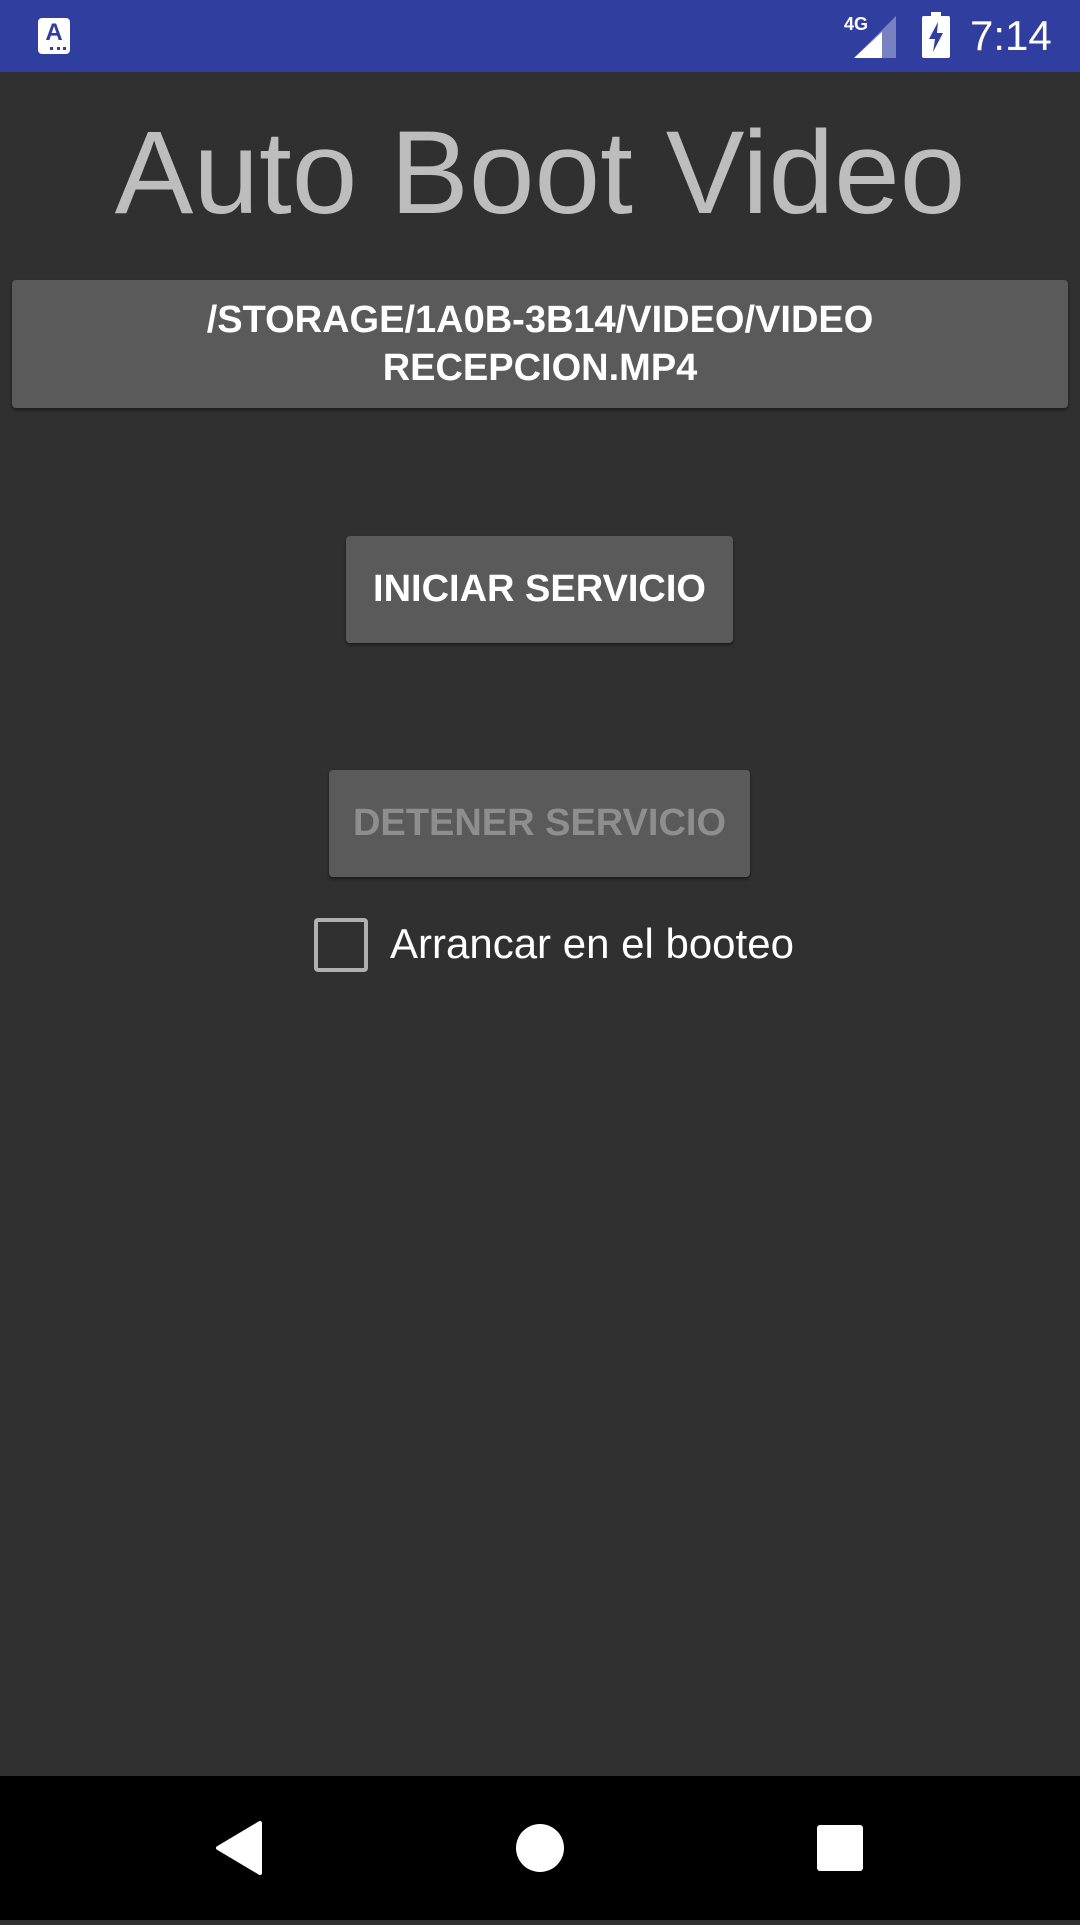 The image size is (1080, 1925). I want to click on boot-checkbox-label: Arrancar en el booteo, so click(592, 944).